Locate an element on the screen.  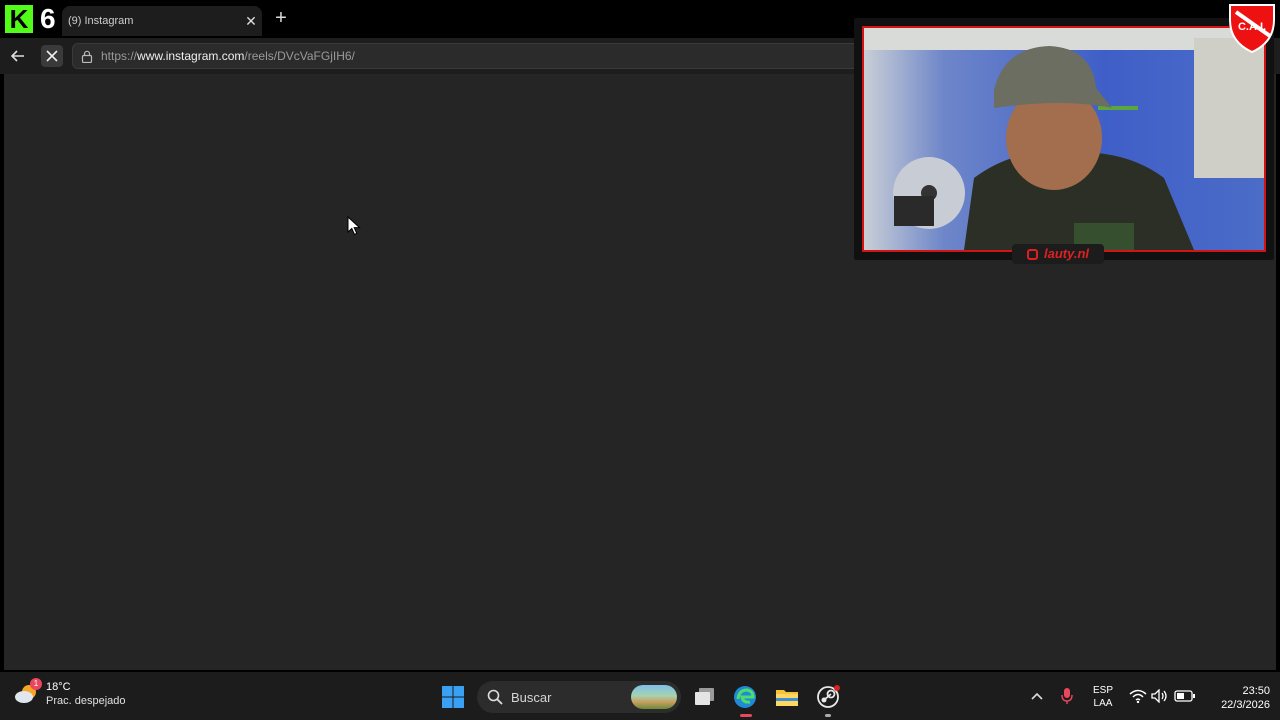
club-badge-icon: C.A.I. is located at coordinates (1252, 29).